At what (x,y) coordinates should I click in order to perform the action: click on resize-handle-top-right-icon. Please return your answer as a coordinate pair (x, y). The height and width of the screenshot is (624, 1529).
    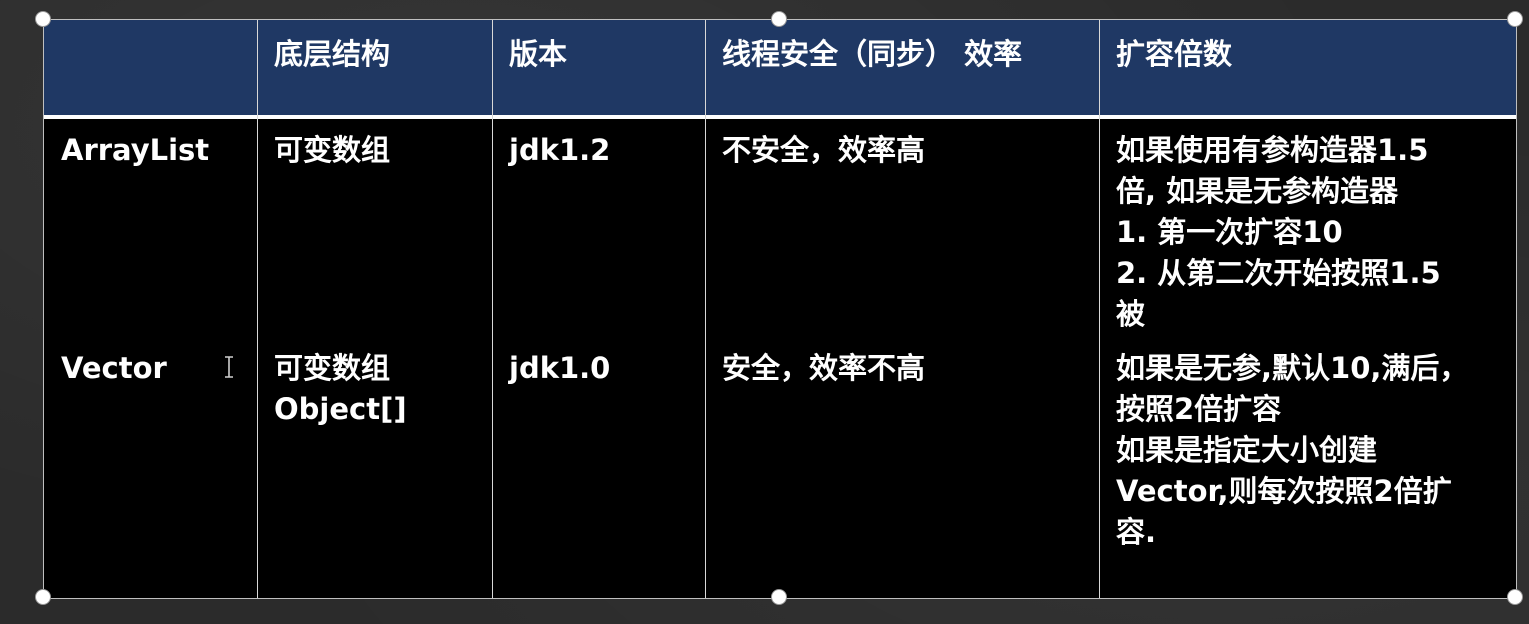
    Looking at the image, I should click on (1515, 19).